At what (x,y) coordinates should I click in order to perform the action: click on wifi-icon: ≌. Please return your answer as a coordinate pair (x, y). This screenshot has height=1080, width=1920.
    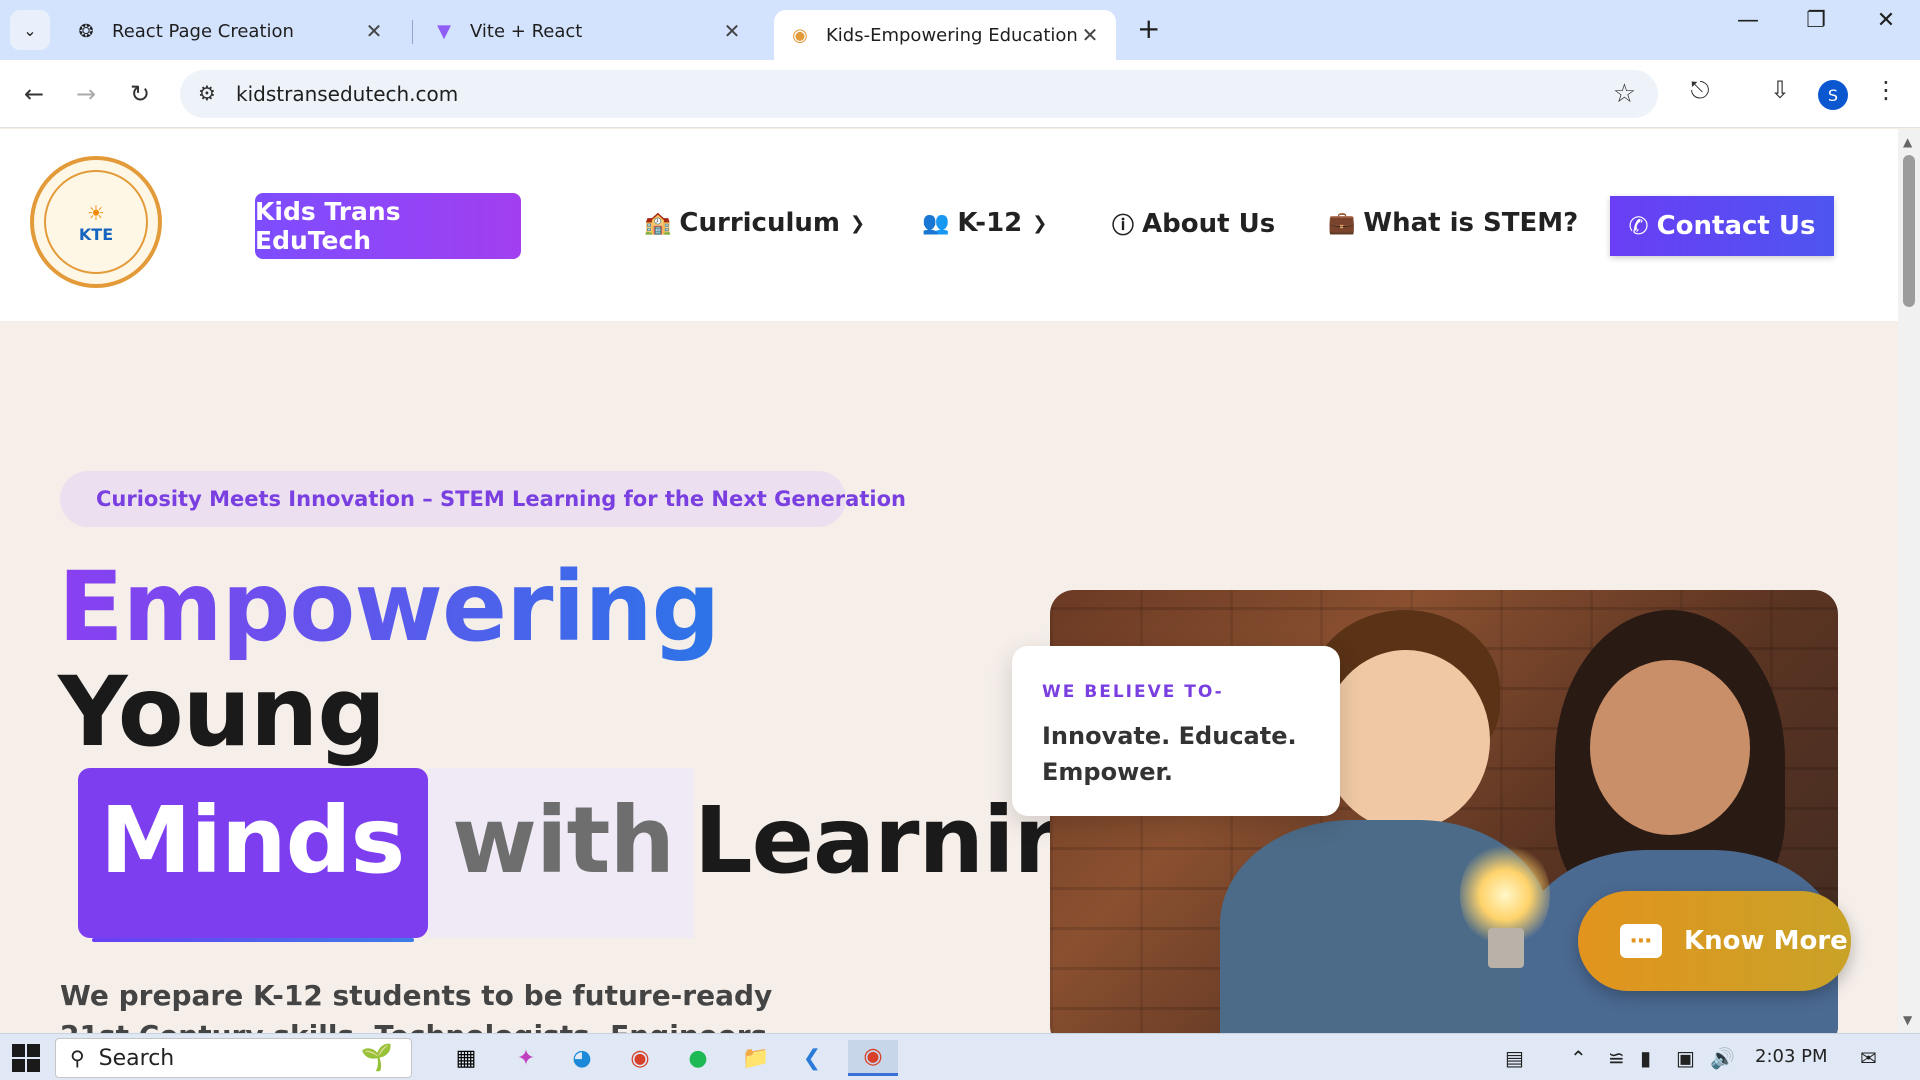
    Looking at the image, I should click on (1616, 1058).